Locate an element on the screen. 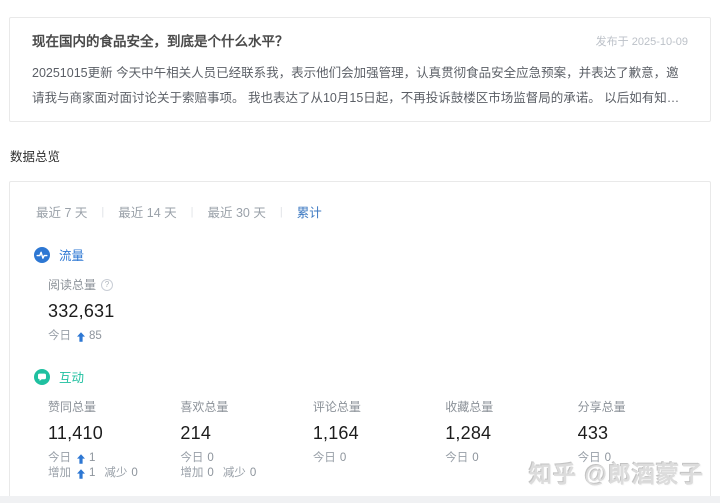  tab-last-7-days: 最近 7 天 is located at coordinates (61, 211).